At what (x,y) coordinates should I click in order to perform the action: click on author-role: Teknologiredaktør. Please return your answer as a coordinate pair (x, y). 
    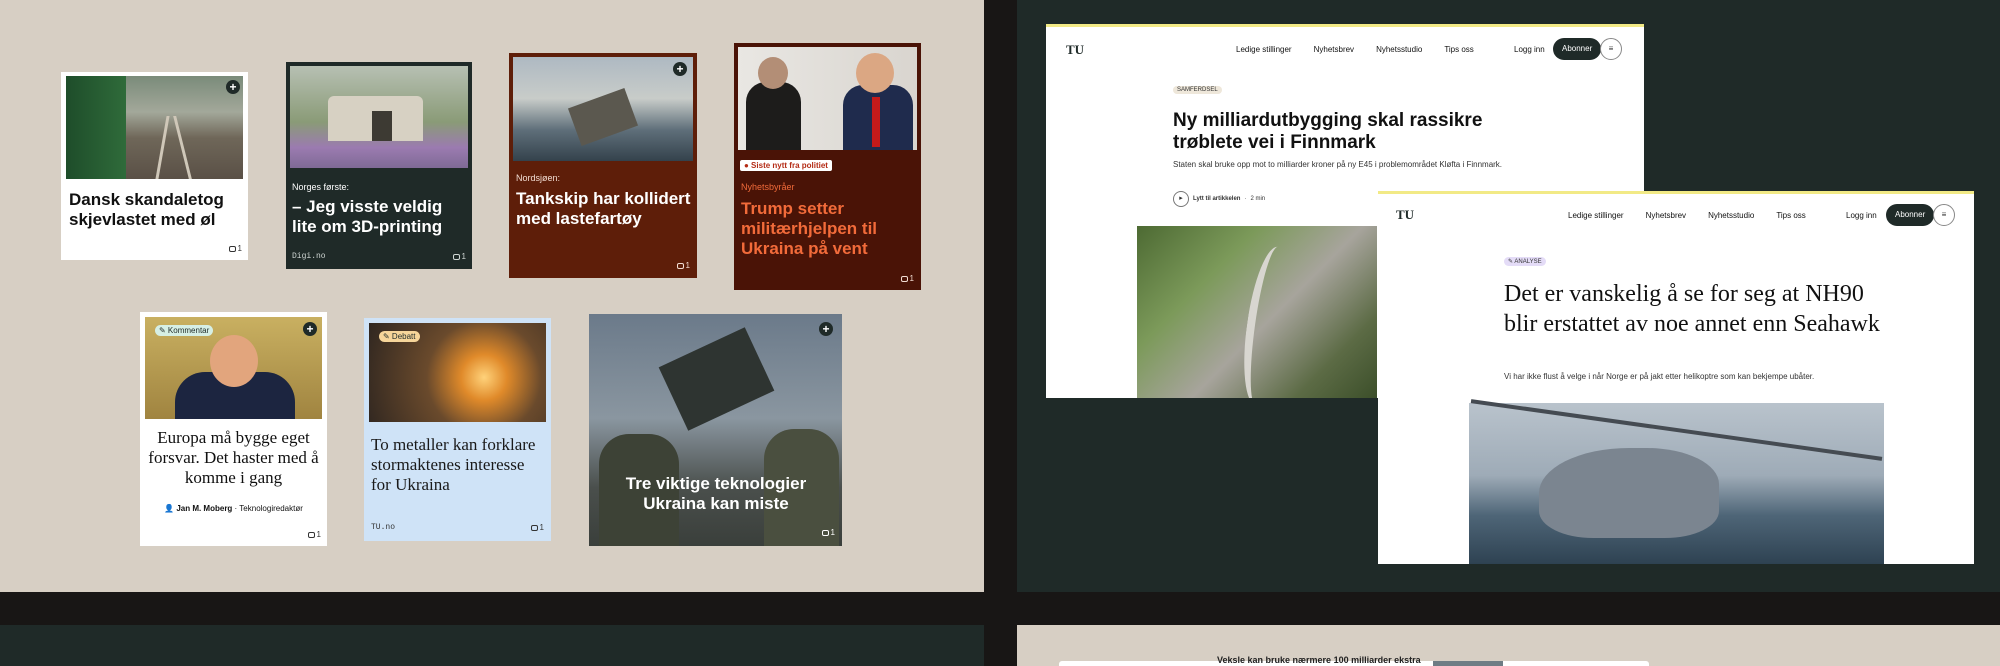
    Looking at the image, I should click on (271, 508).